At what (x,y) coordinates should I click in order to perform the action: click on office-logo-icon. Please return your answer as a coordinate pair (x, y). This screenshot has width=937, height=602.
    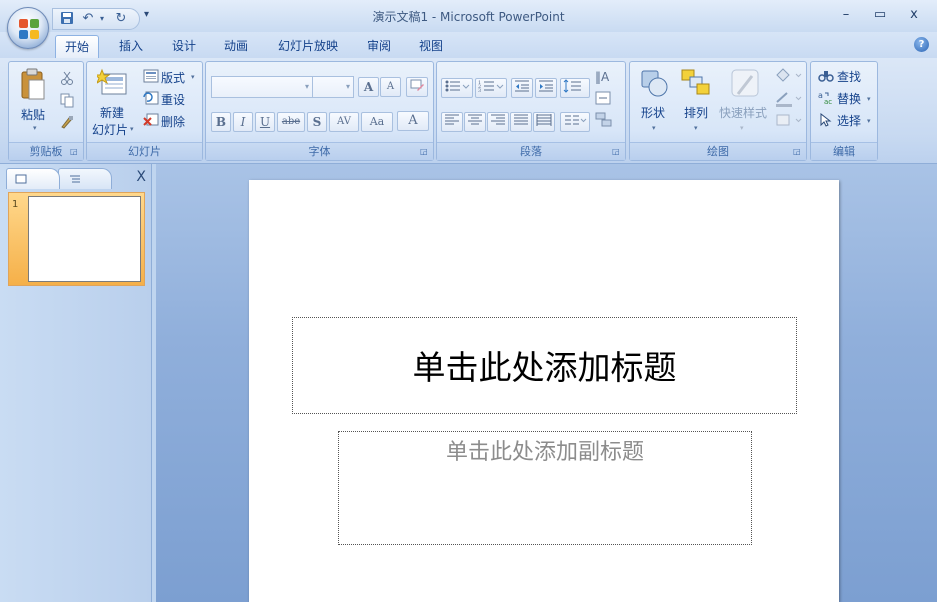
    Looking at the image, I should click on (29, 29).